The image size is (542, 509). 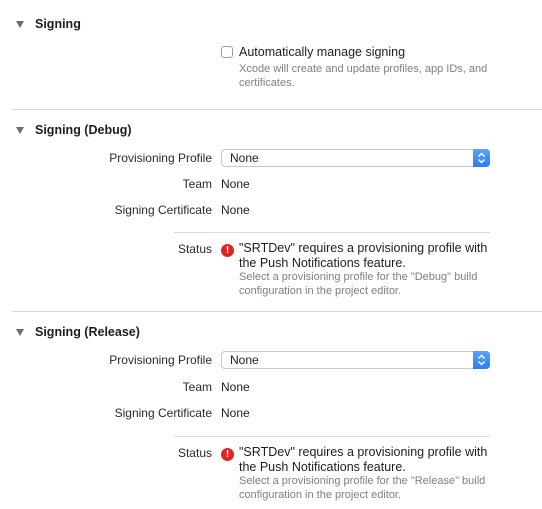 I want to click on section-title: Signing (Release), so click(x=87, y=332).